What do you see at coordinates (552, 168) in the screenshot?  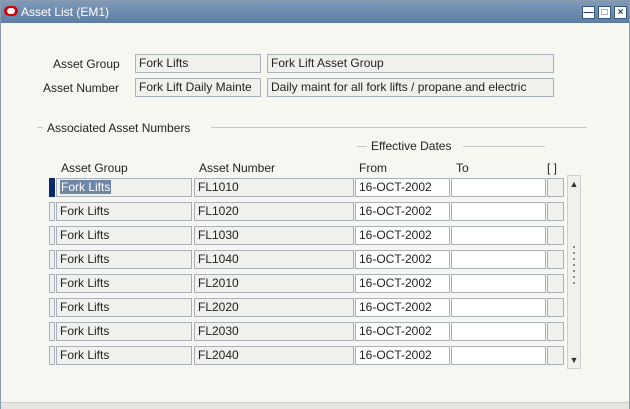 I see `column-header-flexfield: [ ]` at bounding box center [552, 168].